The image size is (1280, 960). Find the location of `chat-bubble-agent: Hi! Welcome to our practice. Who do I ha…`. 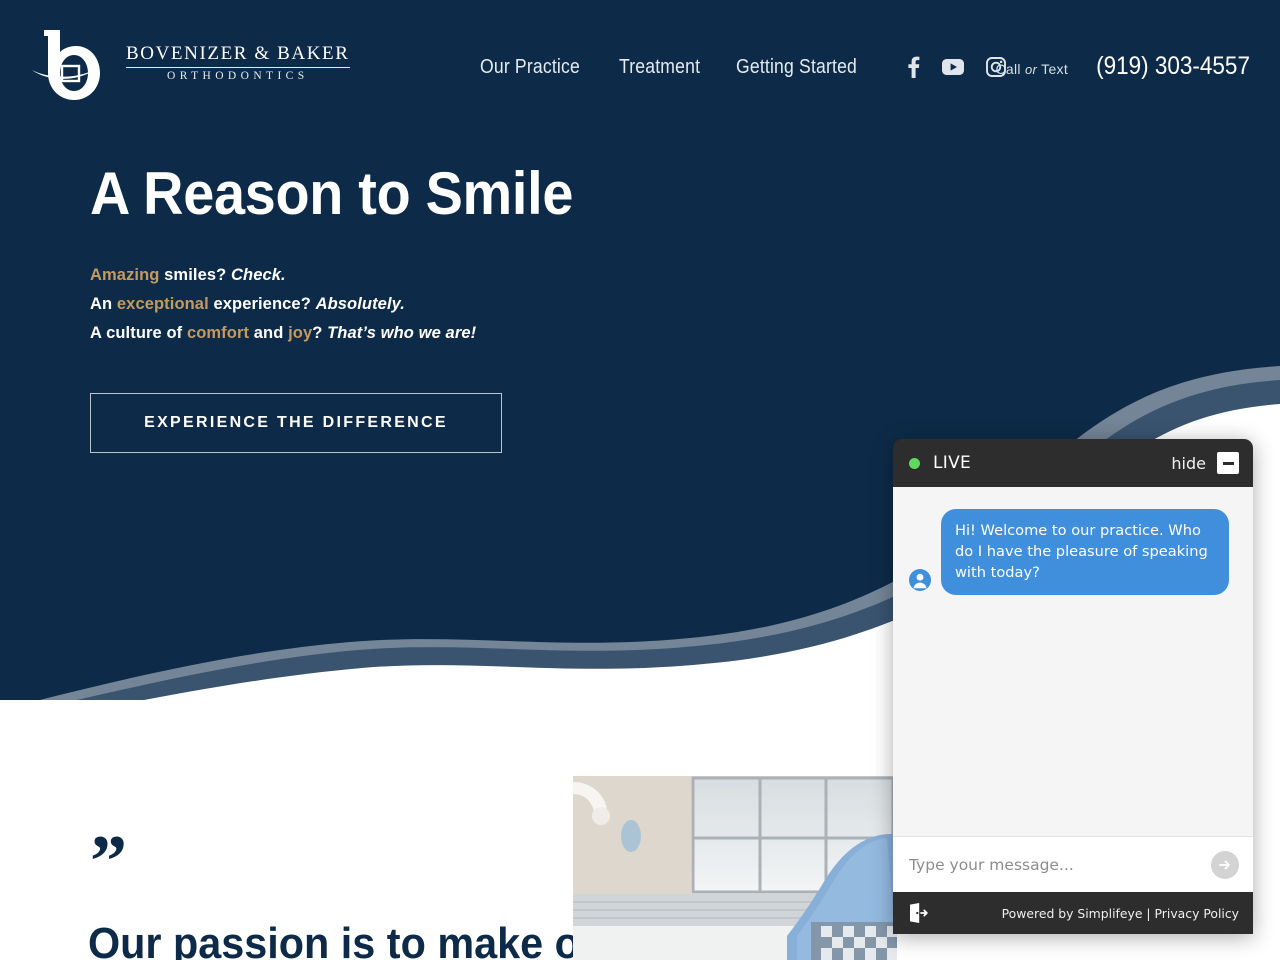

chat-bubble-agent: Hi! Welcome to our practice. Who do I ha… is located at coordinates (1085, 552).